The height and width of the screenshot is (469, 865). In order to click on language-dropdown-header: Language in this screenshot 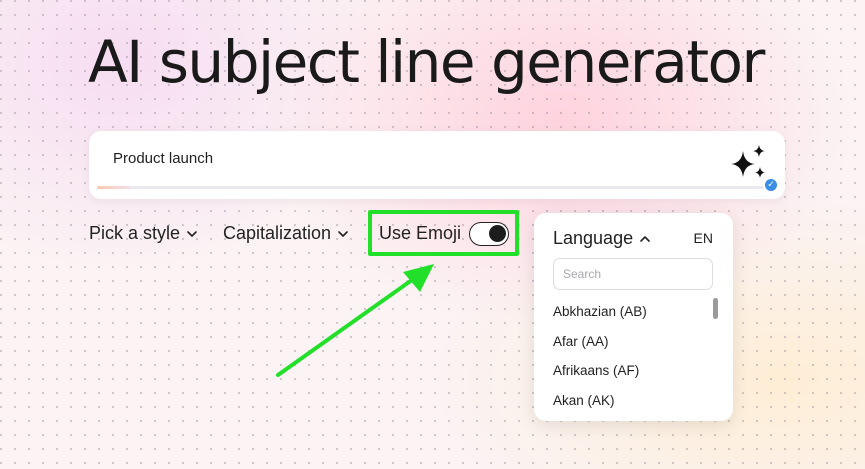, I will do `click(602, 238)`.